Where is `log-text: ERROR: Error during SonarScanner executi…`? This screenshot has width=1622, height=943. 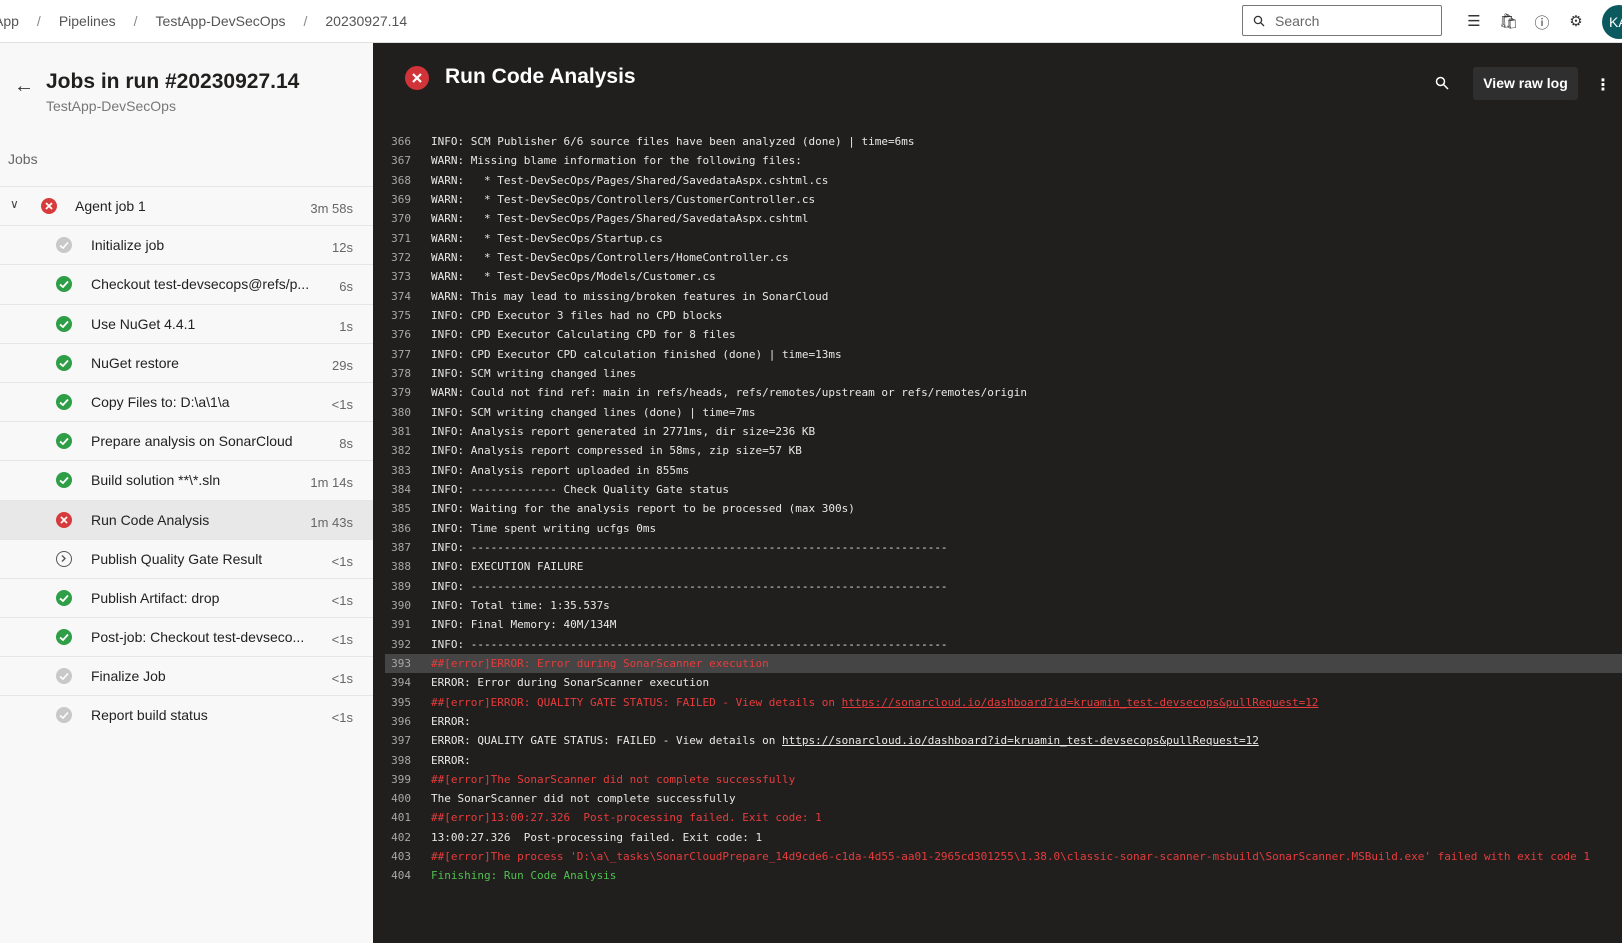 log-text: ERROR: Error during SonarScanner executi… is located at coordinates (570, 683).